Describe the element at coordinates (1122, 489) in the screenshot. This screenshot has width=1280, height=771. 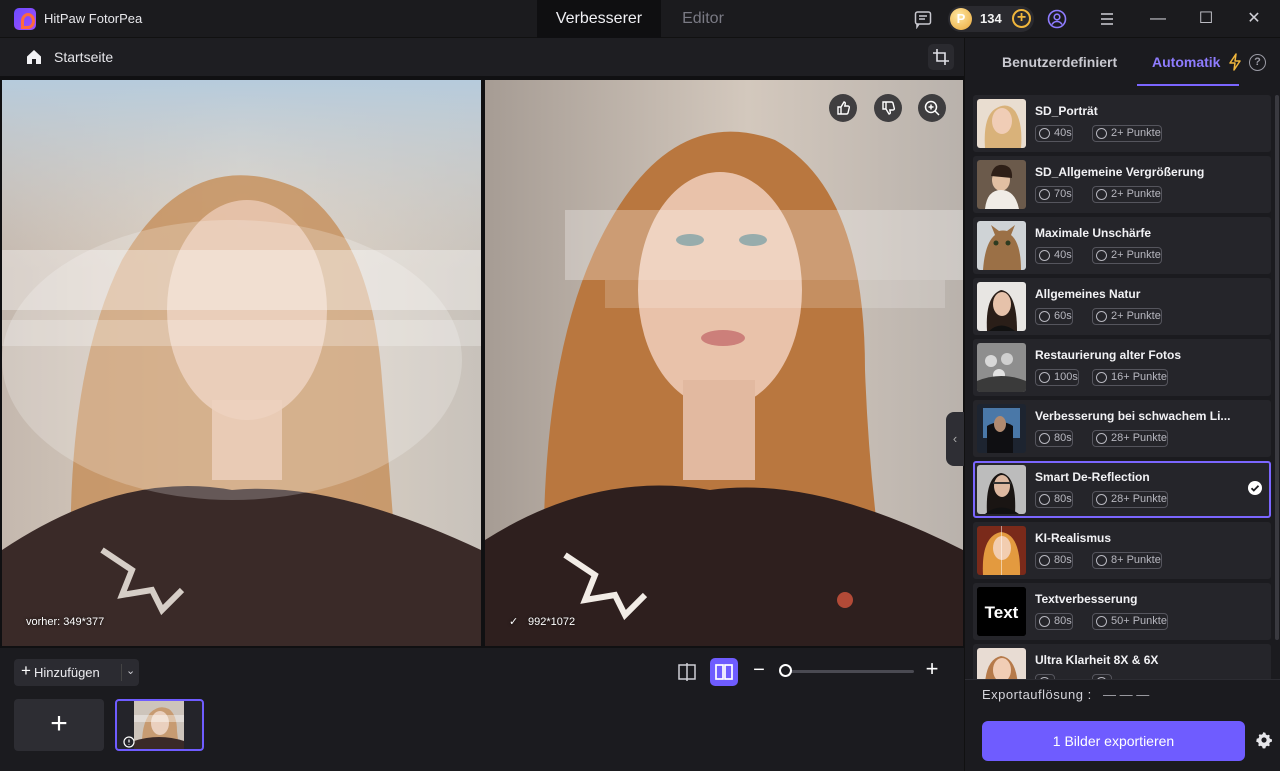
I see `model-item-selected: Smart De-Reflection 80s 28+ Punkte` at that location.